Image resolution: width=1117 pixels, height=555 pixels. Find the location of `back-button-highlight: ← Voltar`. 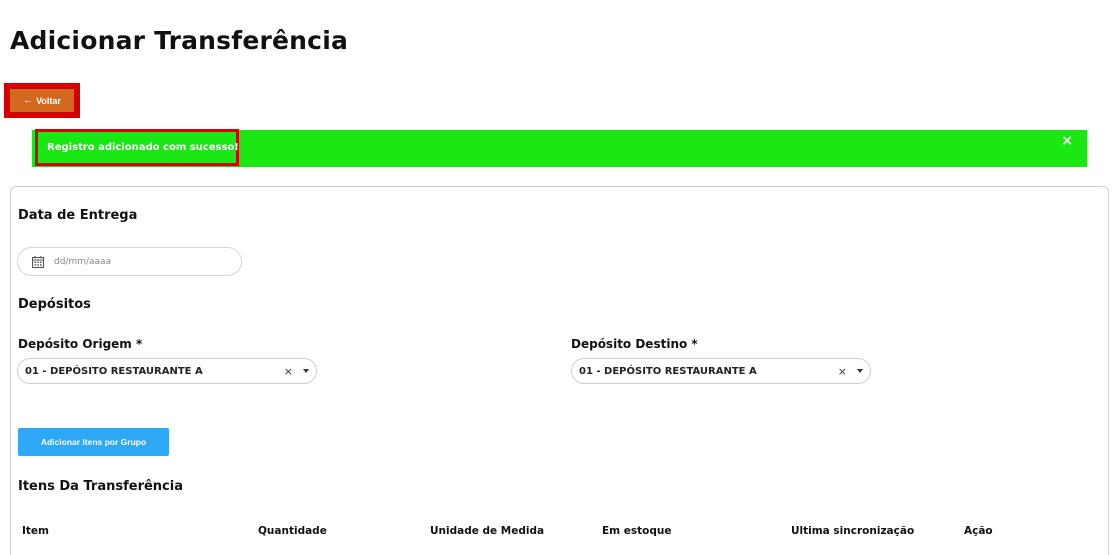

back-button-highlight: ← Voltar is located at coordinates (42, 100).